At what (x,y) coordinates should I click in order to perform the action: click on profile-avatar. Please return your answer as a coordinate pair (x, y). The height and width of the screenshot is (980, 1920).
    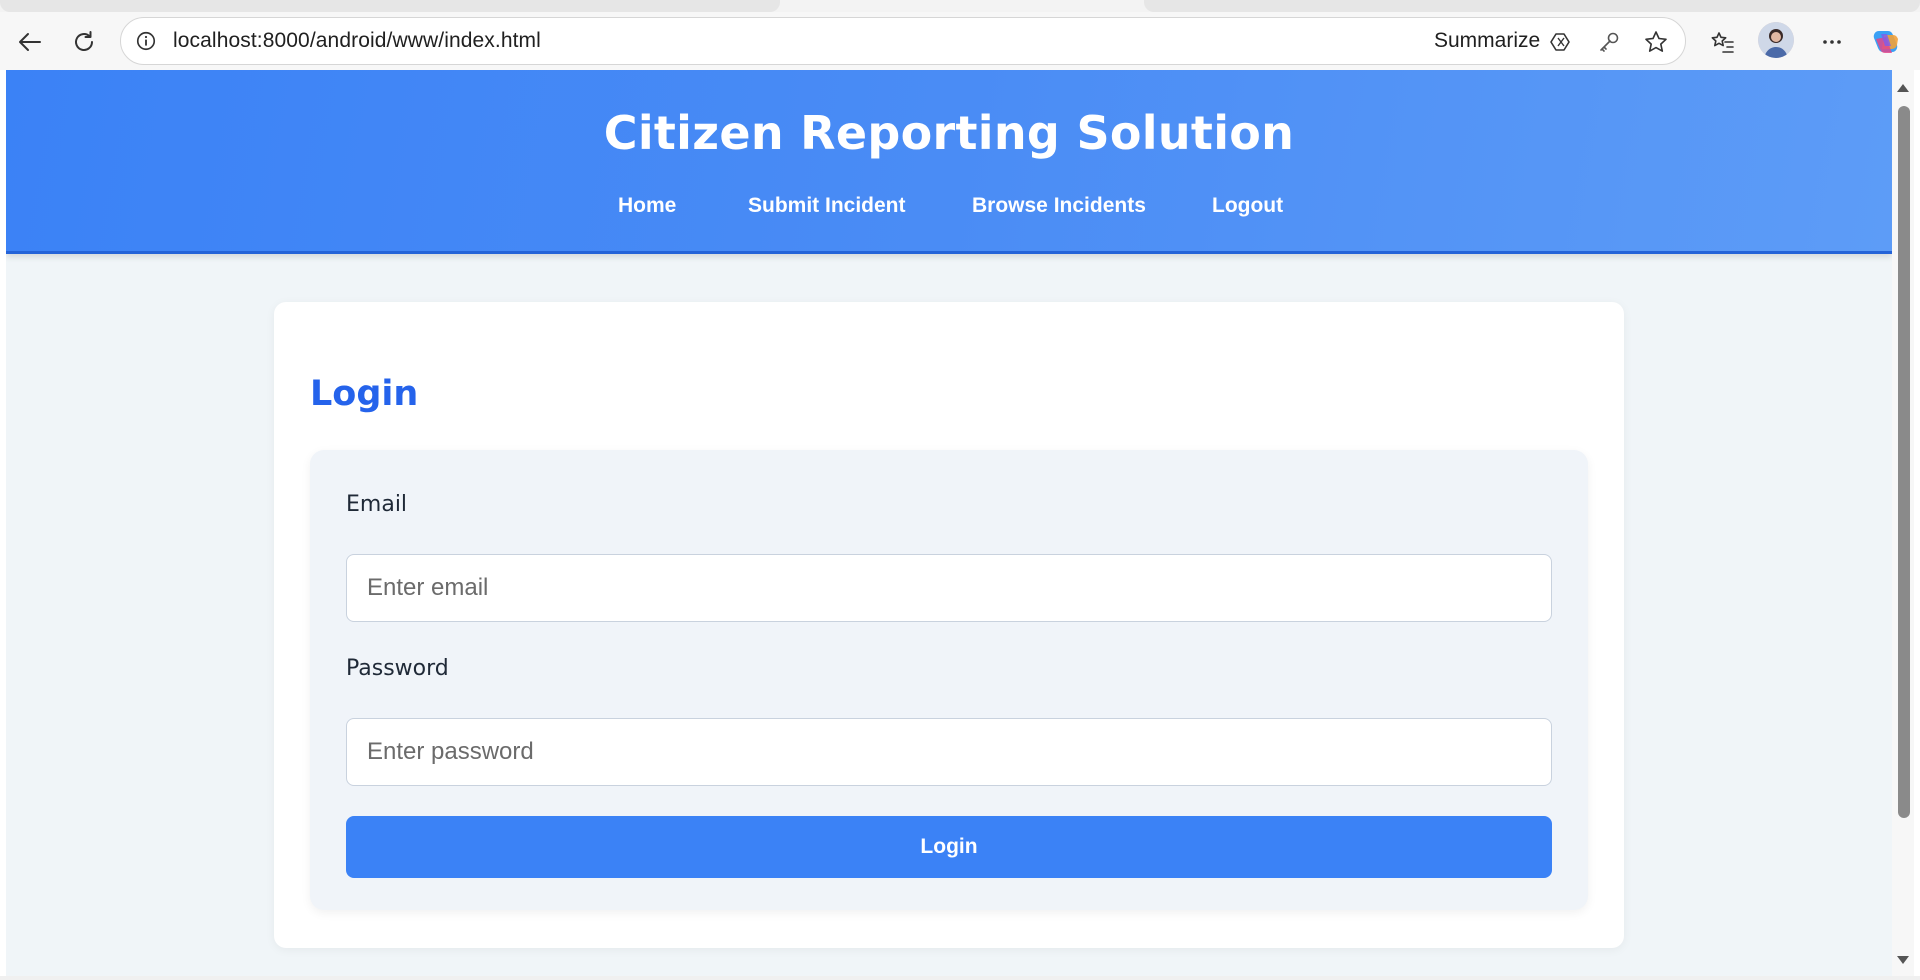
    Looking at the image, I should click on (1776, 40).